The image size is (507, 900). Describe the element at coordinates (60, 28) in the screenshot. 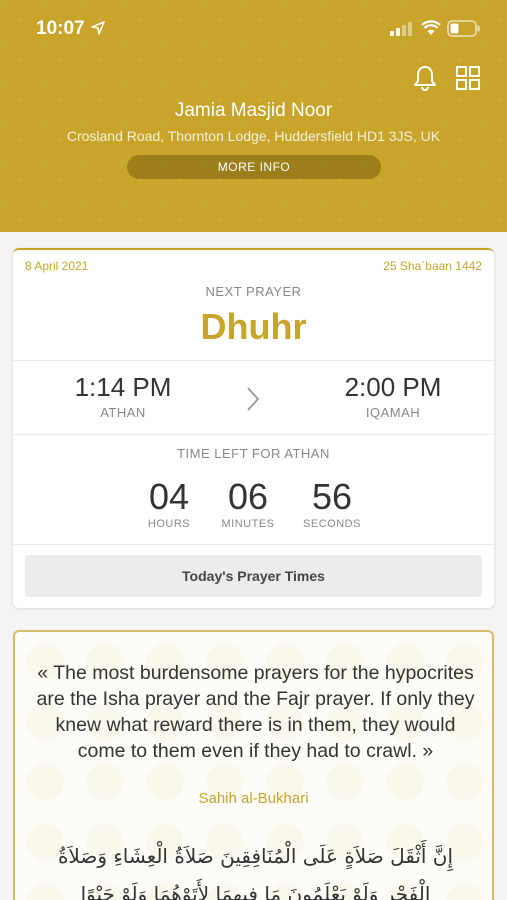

I see `status-time: 10:07` at that location.